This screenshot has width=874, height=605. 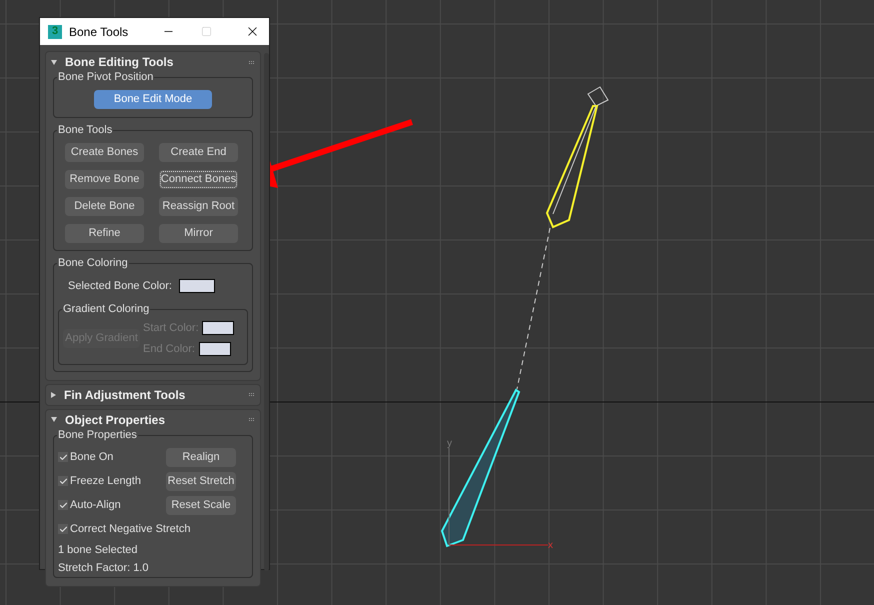 I want to click on checkbox-label: Auto-Align, so click(x=95, y=505).